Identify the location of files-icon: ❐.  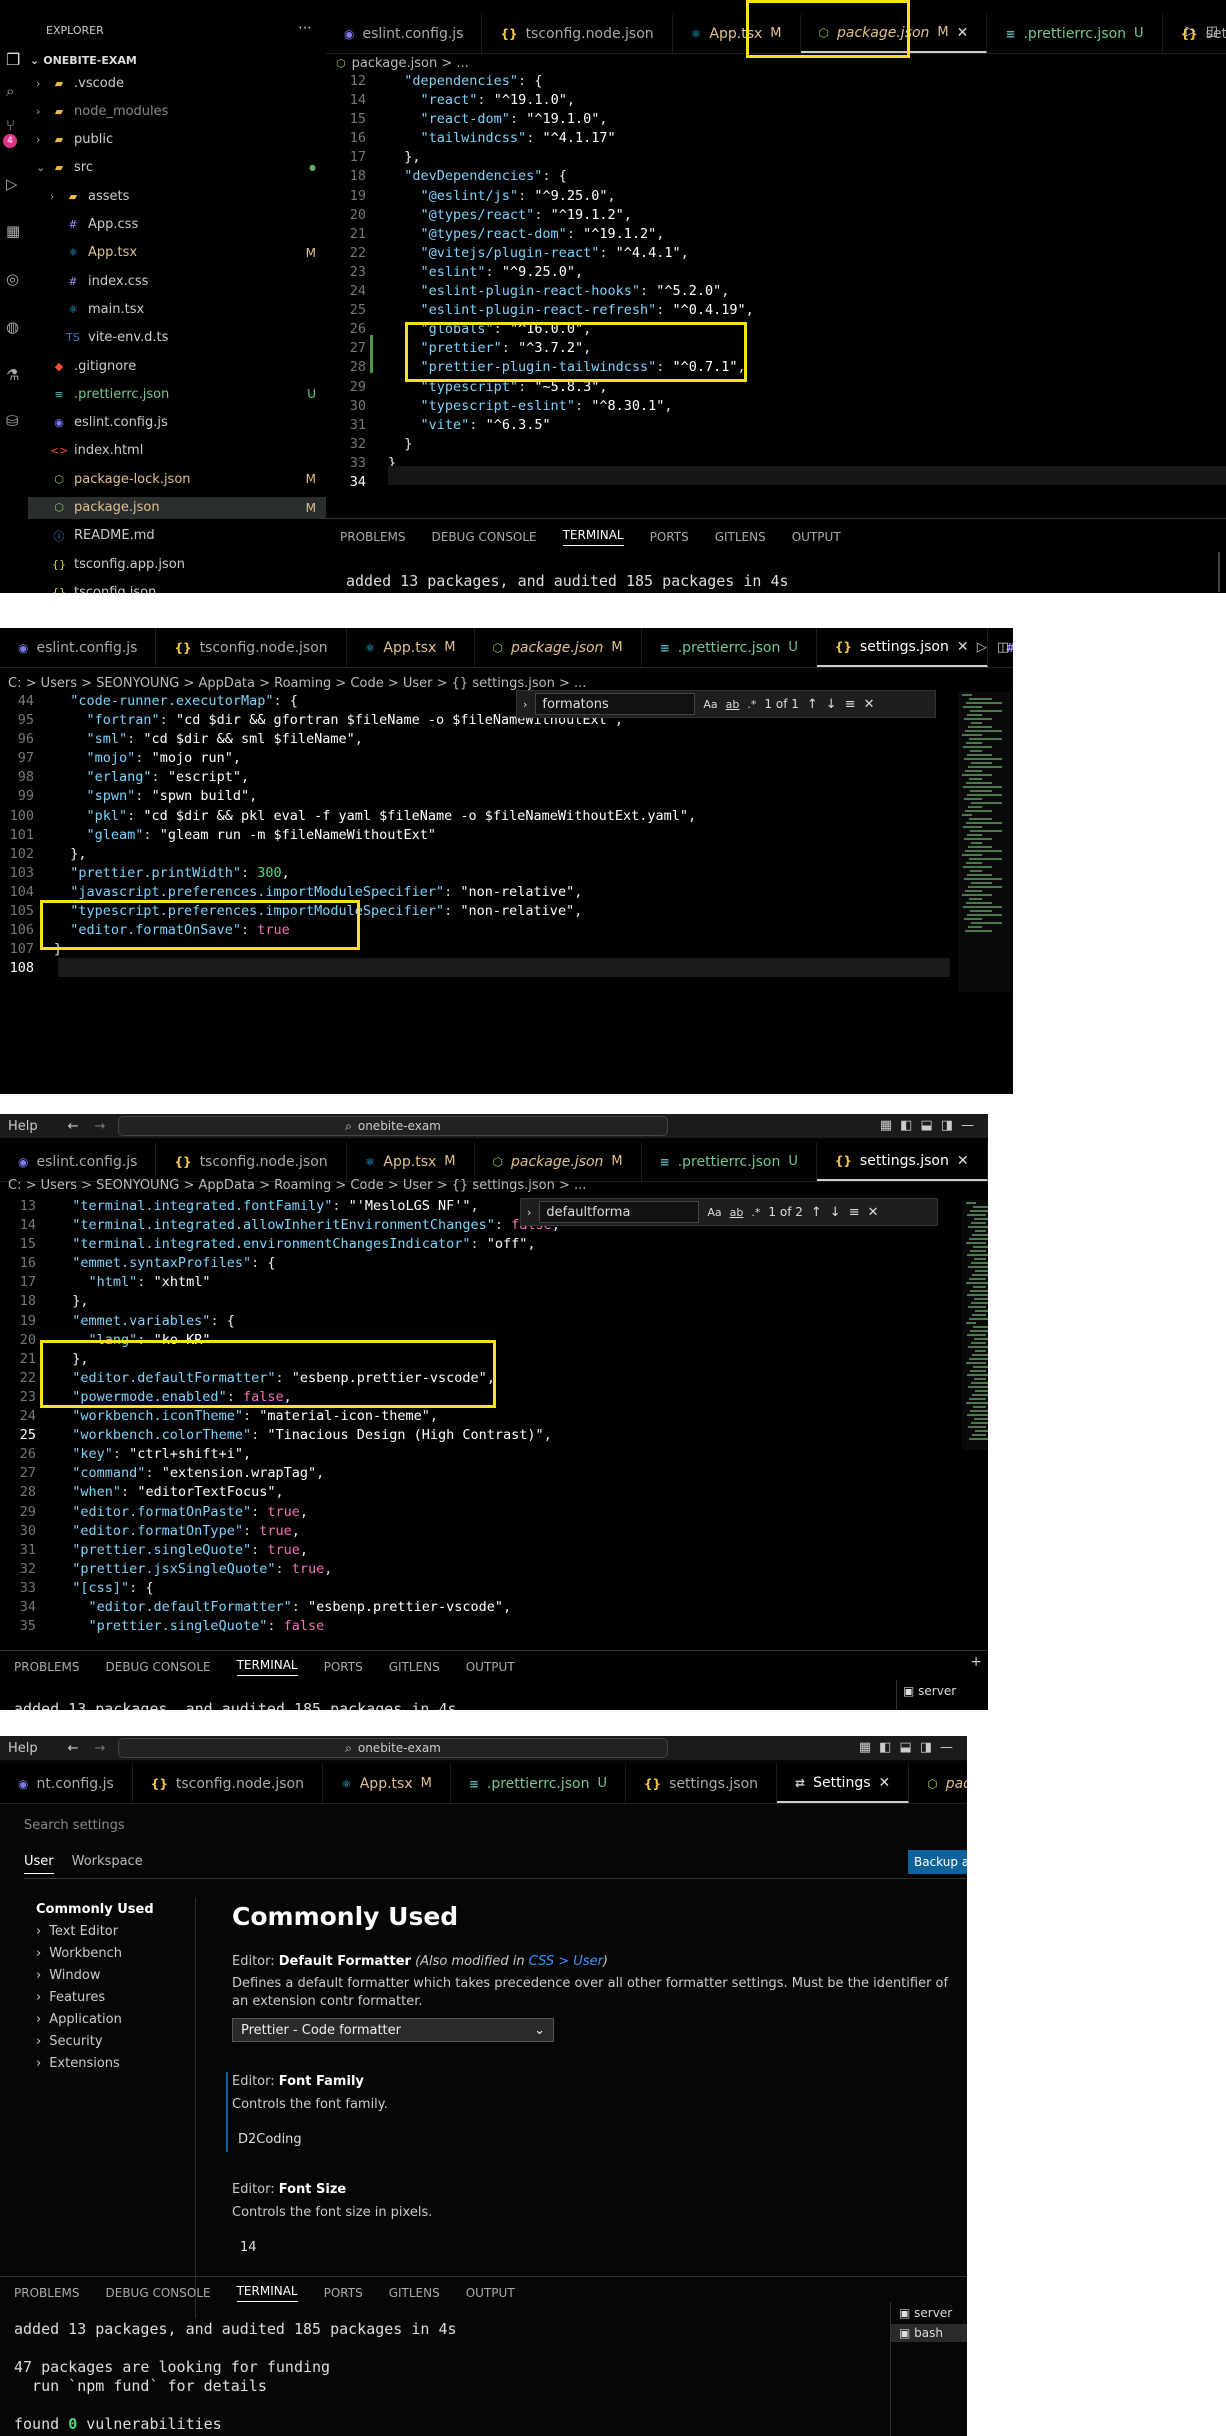
(13, 59).